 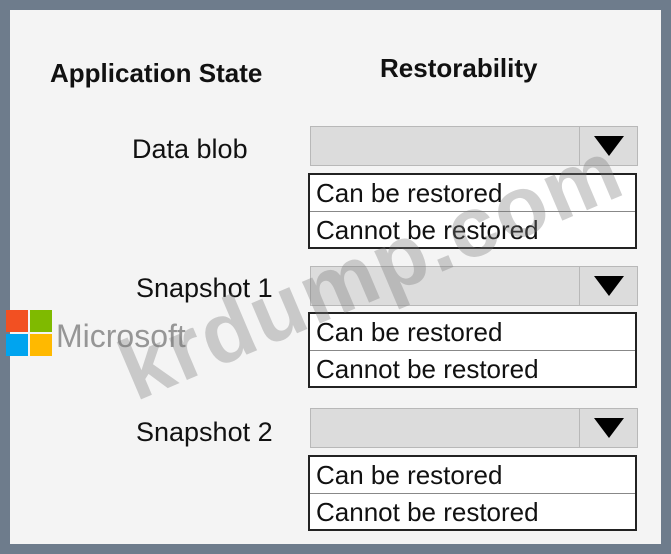 What do you see at coordinates (41, 345) in the screenshot?
I see `logo-square-yellow` at bounding box center [41, 345].